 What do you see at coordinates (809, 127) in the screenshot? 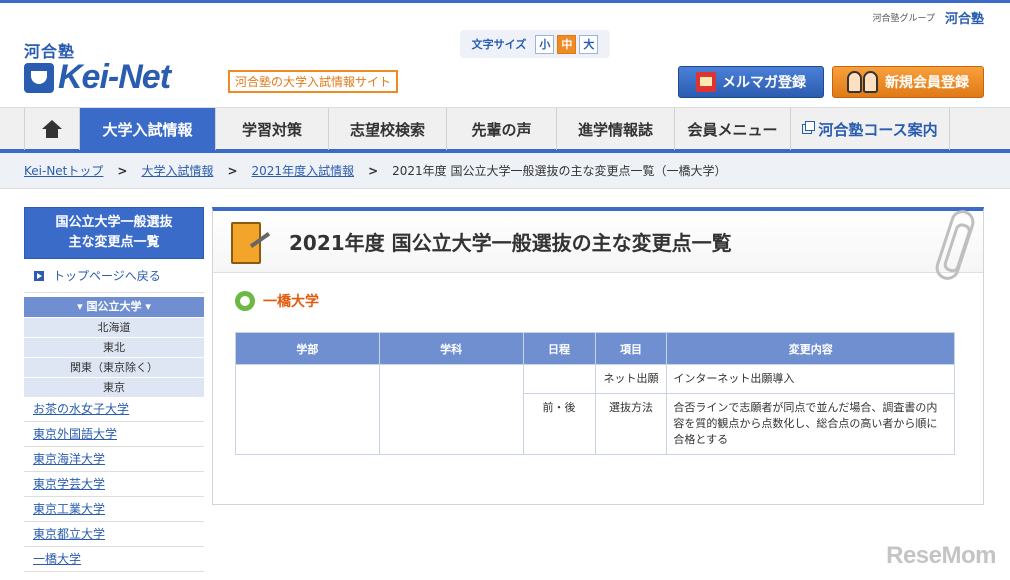
I see `external-window-icon` at bounding box center [809, 127].